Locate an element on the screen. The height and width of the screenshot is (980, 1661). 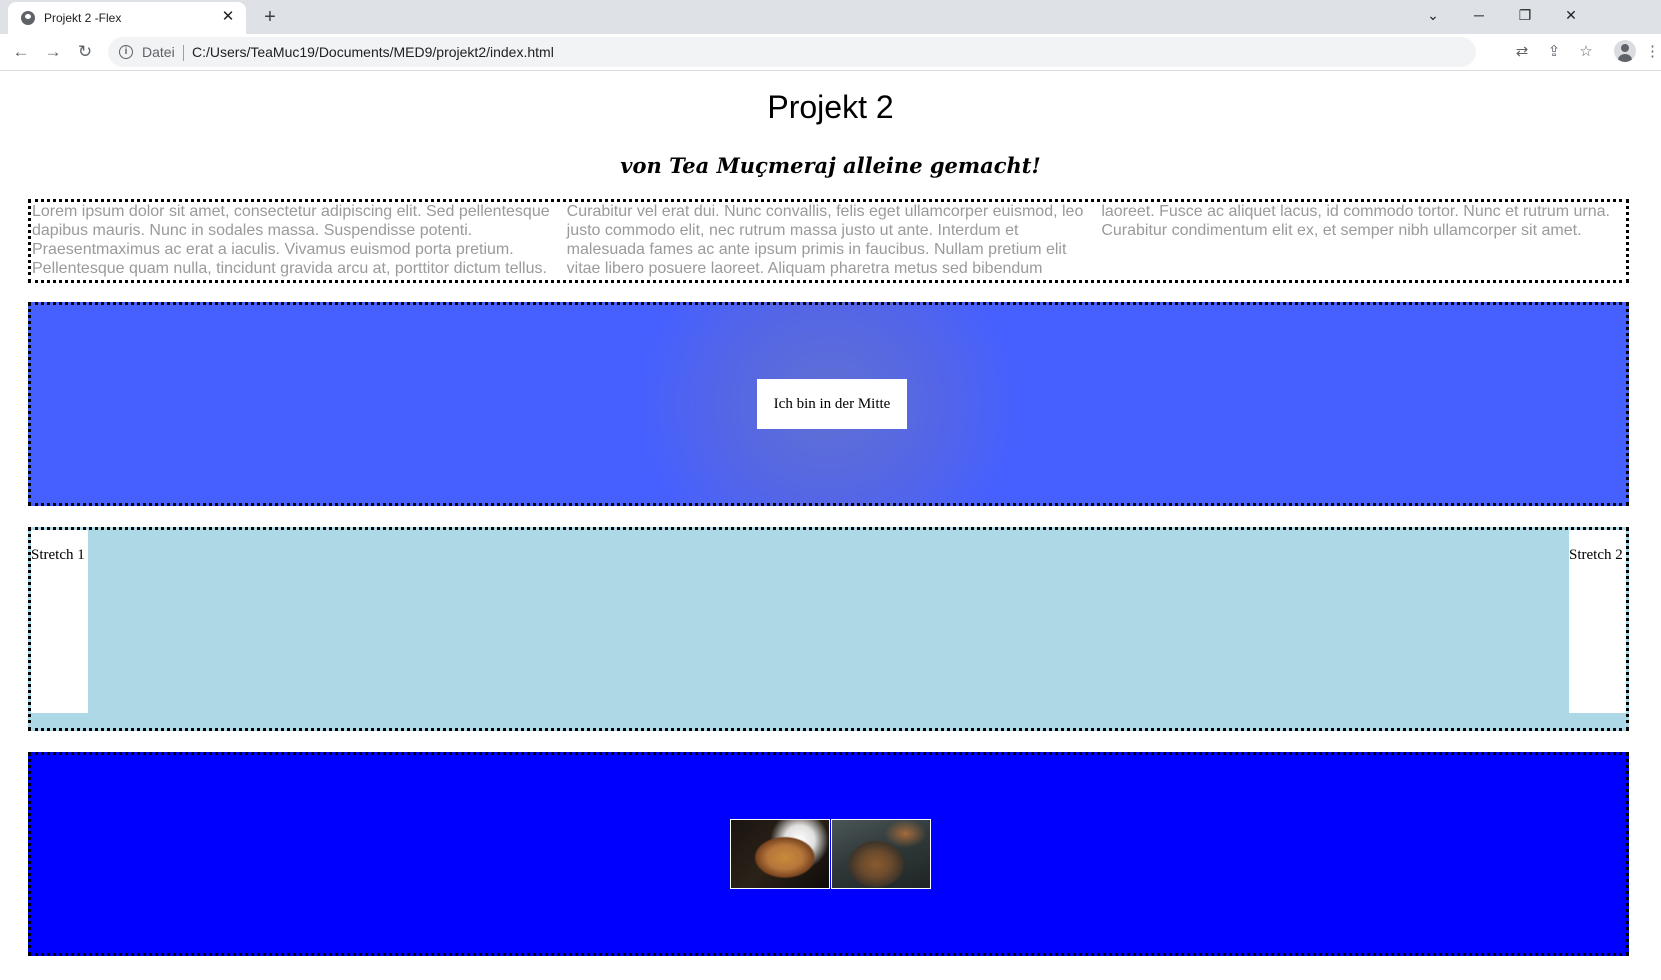
bookmark-star-icon: ☆ is located at coordinates (1586, 52).